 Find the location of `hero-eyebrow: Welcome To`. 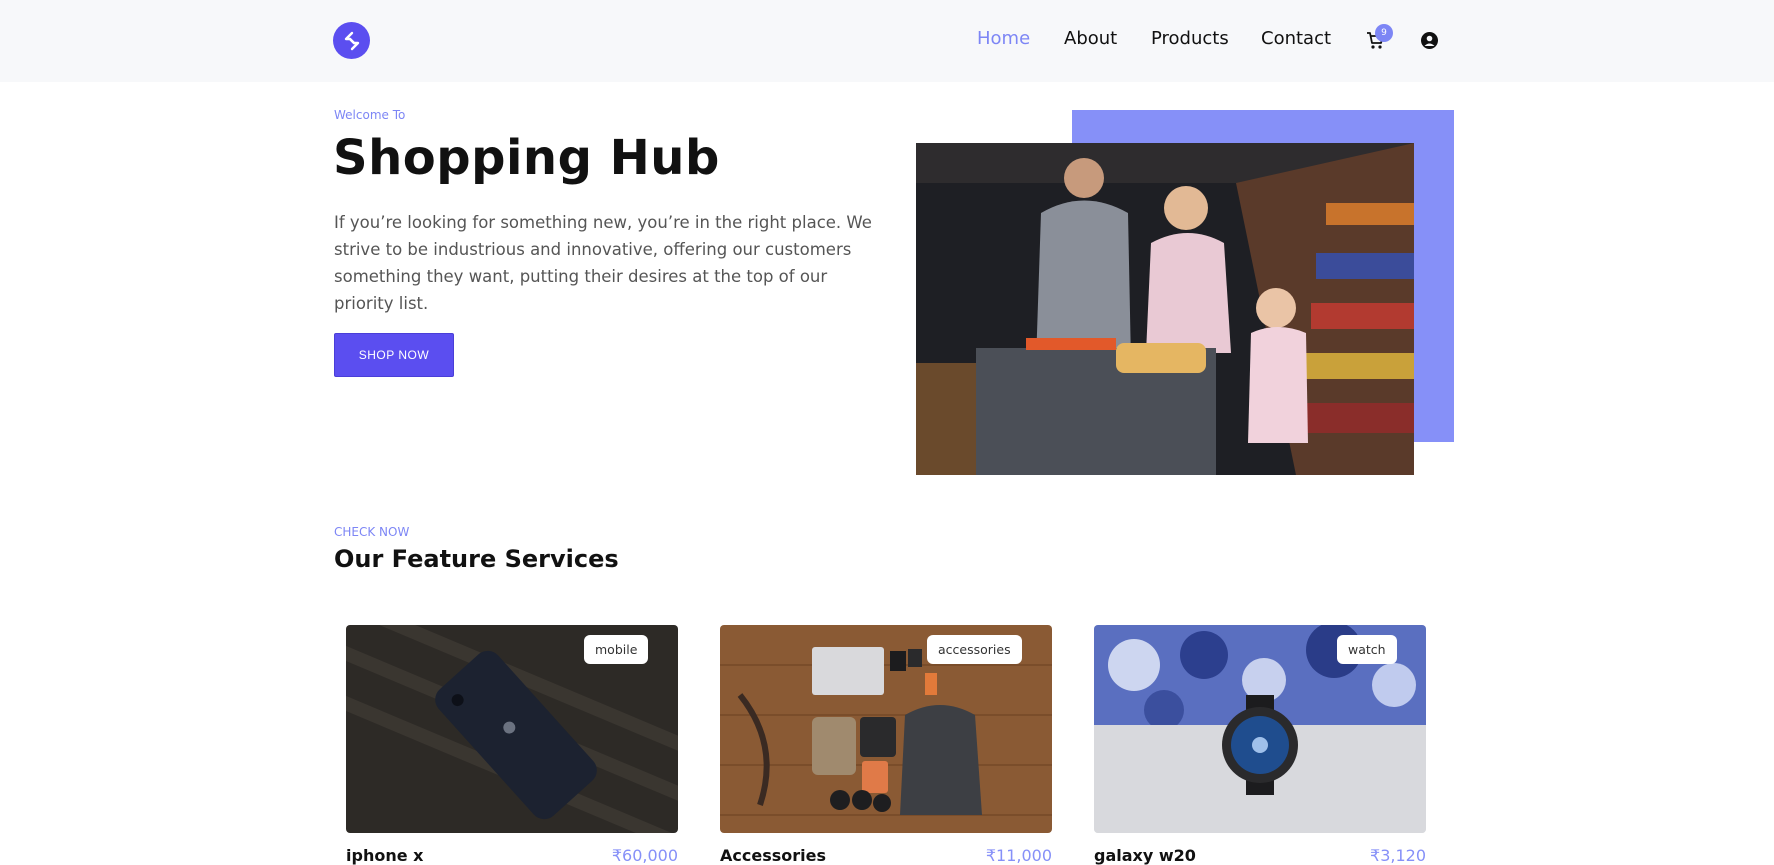

hero-eyebrow: Welcome To is located at coordinates (370, 115).